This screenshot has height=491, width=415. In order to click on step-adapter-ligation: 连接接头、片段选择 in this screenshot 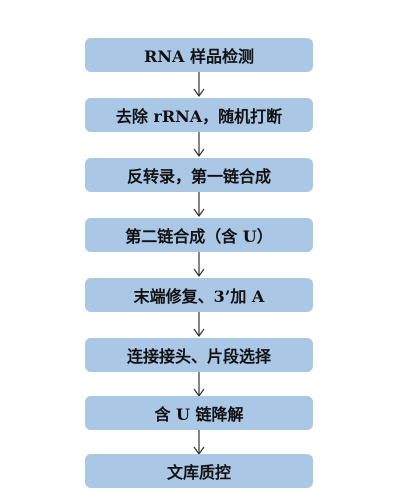, I will do `click(199, 355)`.